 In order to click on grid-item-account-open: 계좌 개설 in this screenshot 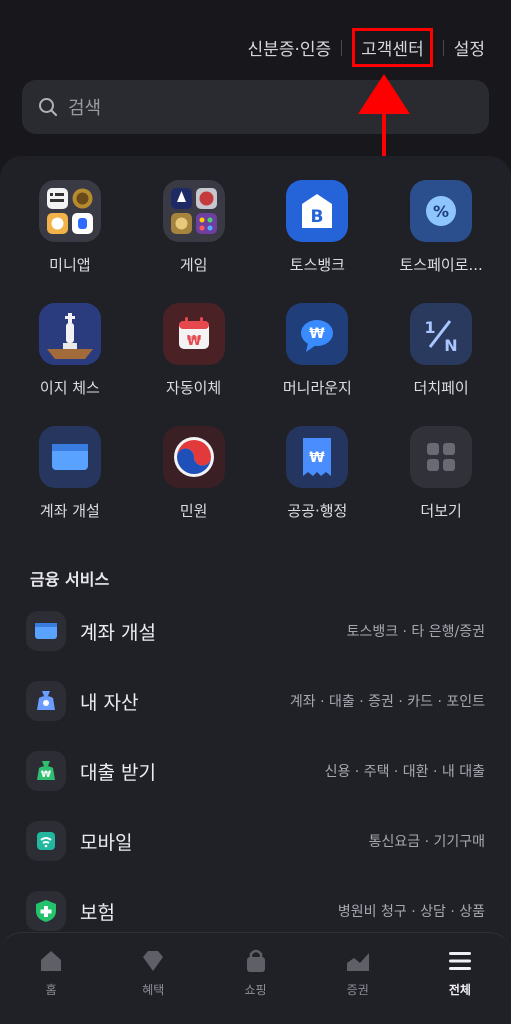, I will do `click(70, 473)`.